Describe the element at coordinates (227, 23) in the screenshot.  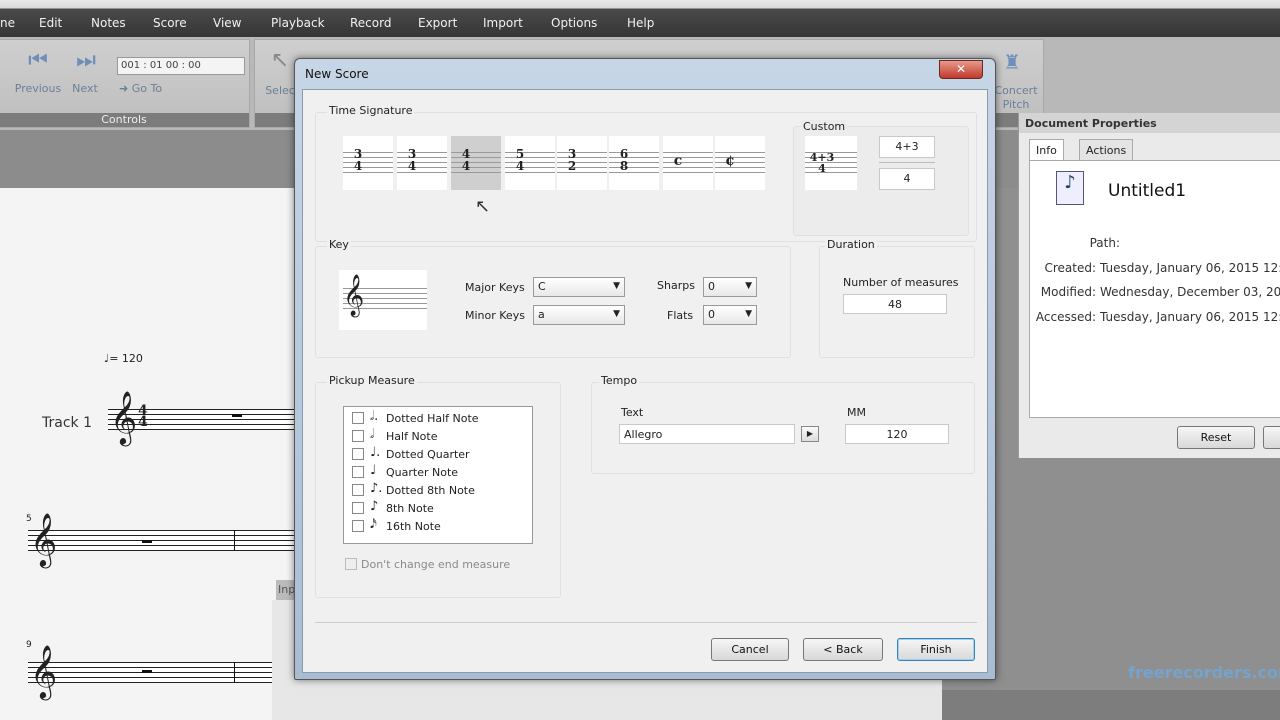
I see `menu-view: View` at that location.